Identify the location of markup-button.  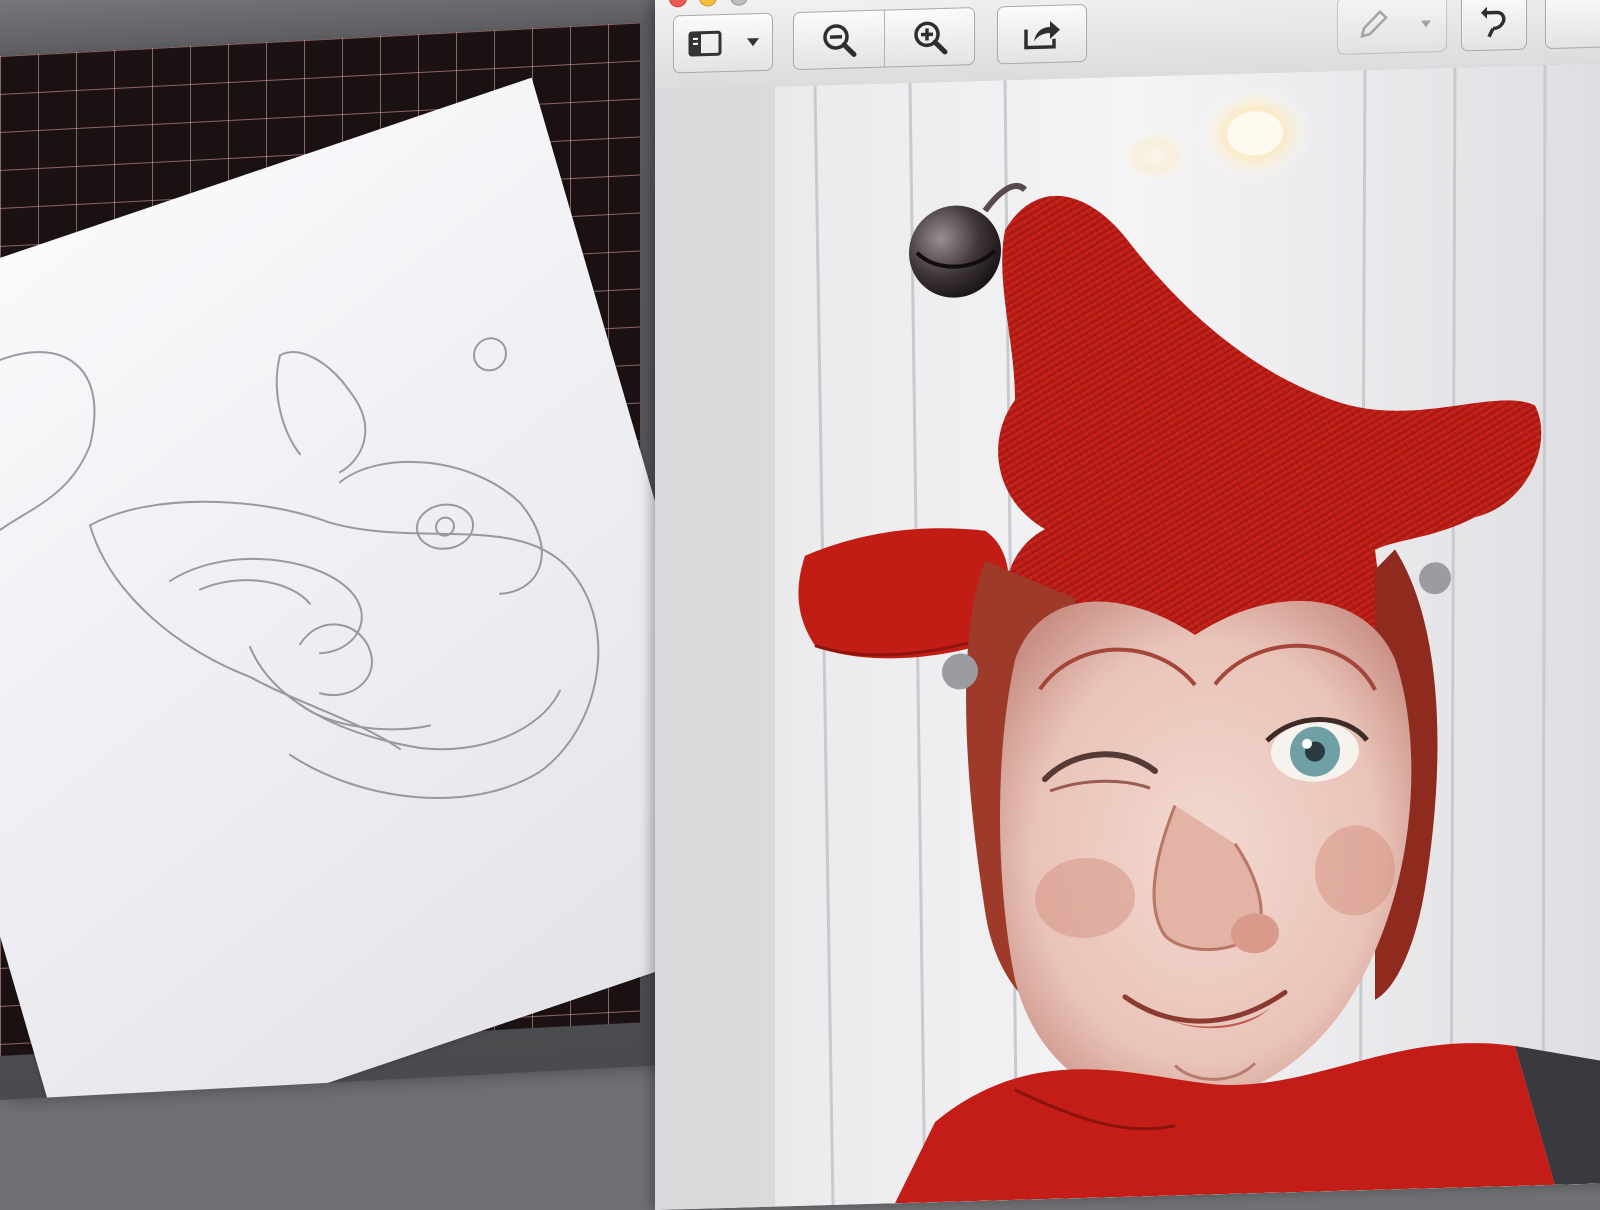
(1392, 27).